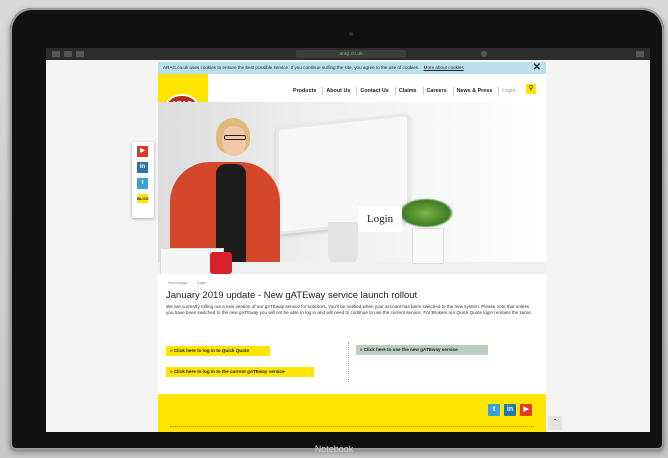 The image size is (668, 458). I want to click on nav-item-products: Products, so click(304, 91).